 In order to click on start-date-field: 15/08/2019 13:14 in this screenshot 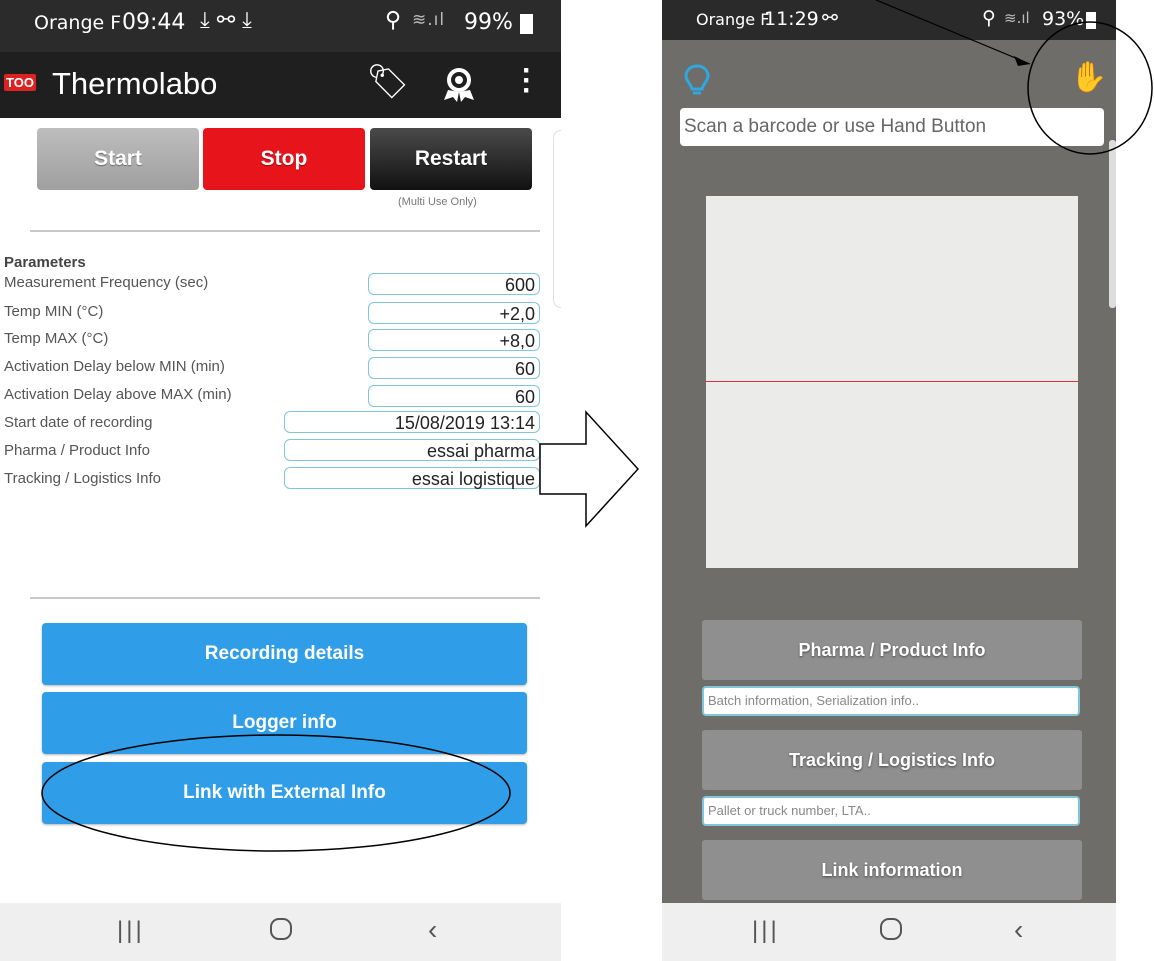, I will do `click(412, 422)`.